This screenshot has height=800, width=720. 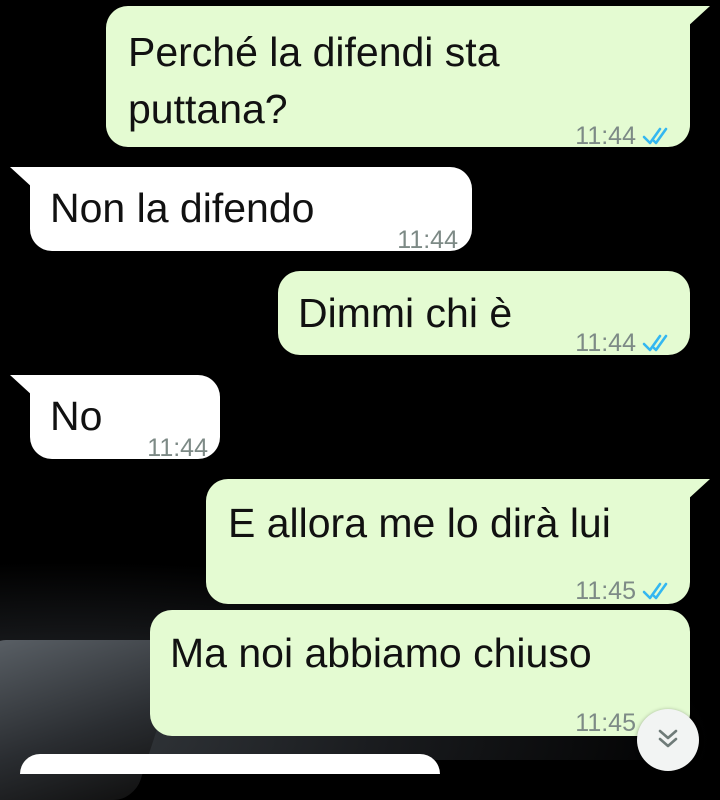 I want to click on message-bubble-incoming-partial, so click(x=230, y=764).